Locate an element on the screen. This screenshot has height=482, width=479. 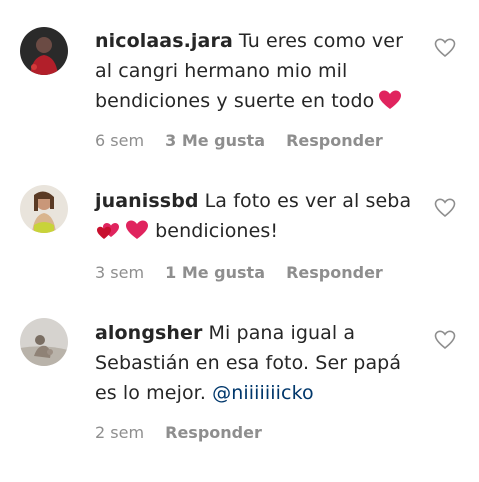
comment-username: juanissbd is located at coordinates (147, 201).